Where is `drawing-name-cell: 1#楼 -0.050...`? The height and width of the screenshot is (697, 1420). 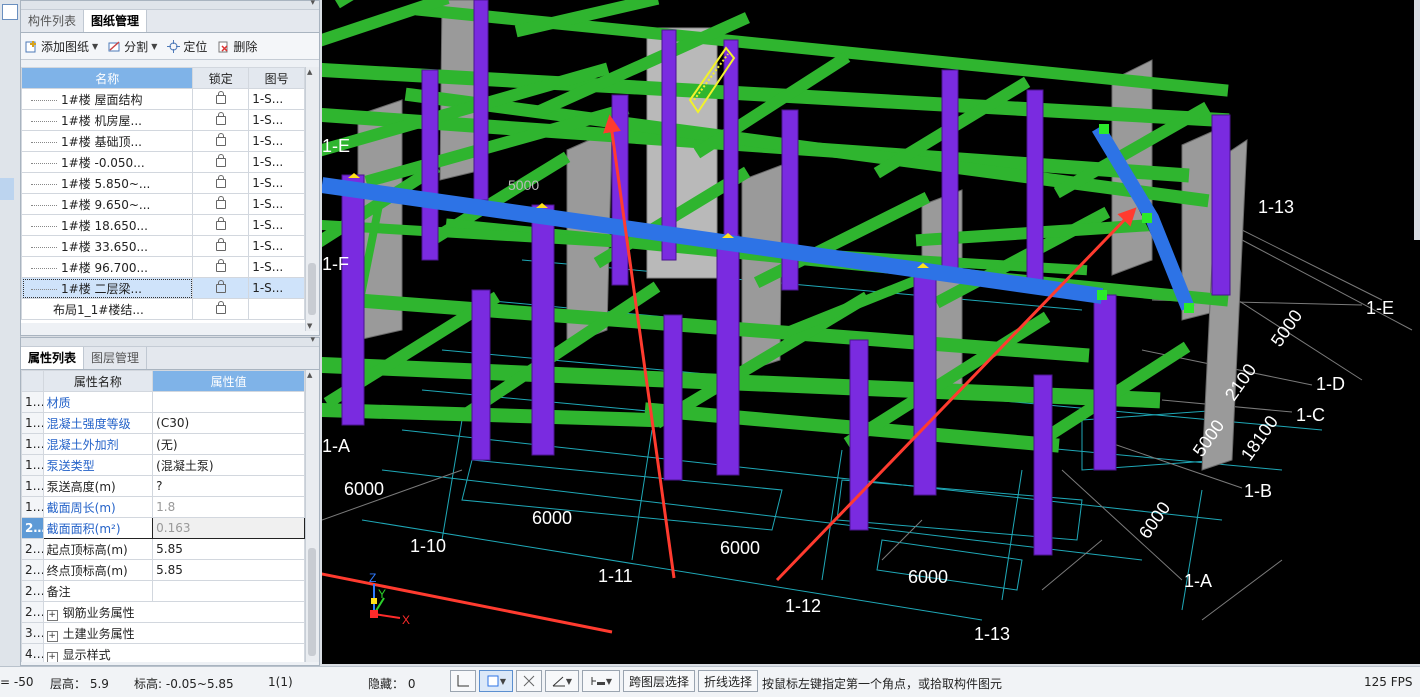
drawing-name-cell: 1#楼 -0.050... is located at coordinates (107, 162).